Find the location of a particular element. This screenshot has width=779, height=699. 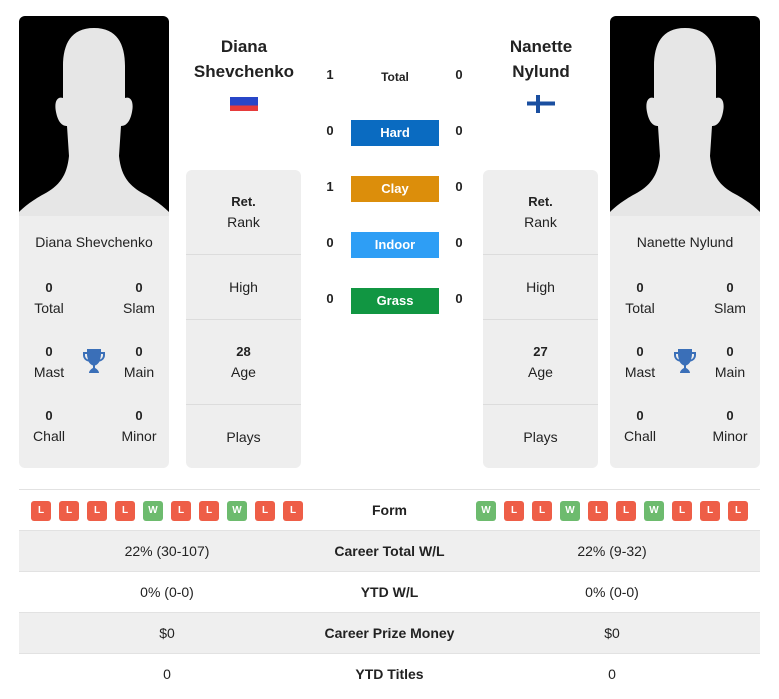

player1-ytd-titles: 0 is located at coordinates (167, 674).